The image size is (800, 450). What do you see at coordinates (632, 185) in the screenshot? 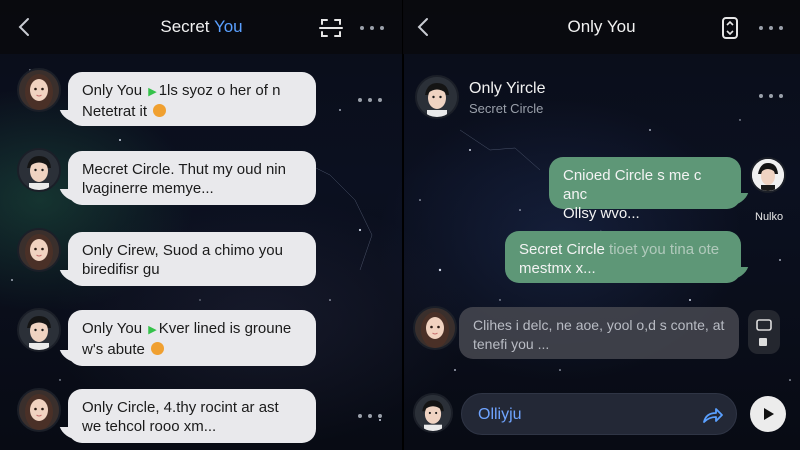
I see `message-text: Cnioed Circle s me c anc` at bounding box center [632, 185].